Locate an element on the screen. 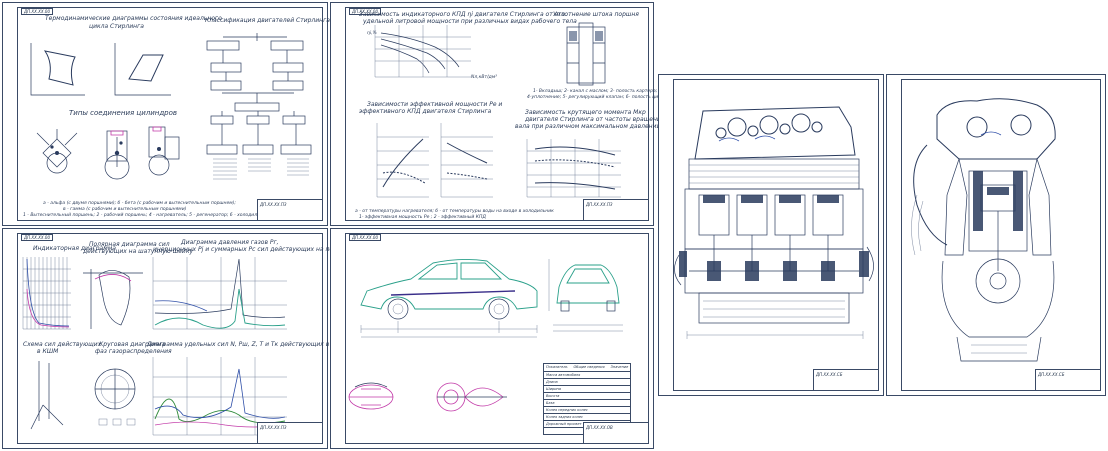 The width and height of the screenshot is (1108, 451). table-header-cell: Общие сведения is located at coordinates (589, 367).